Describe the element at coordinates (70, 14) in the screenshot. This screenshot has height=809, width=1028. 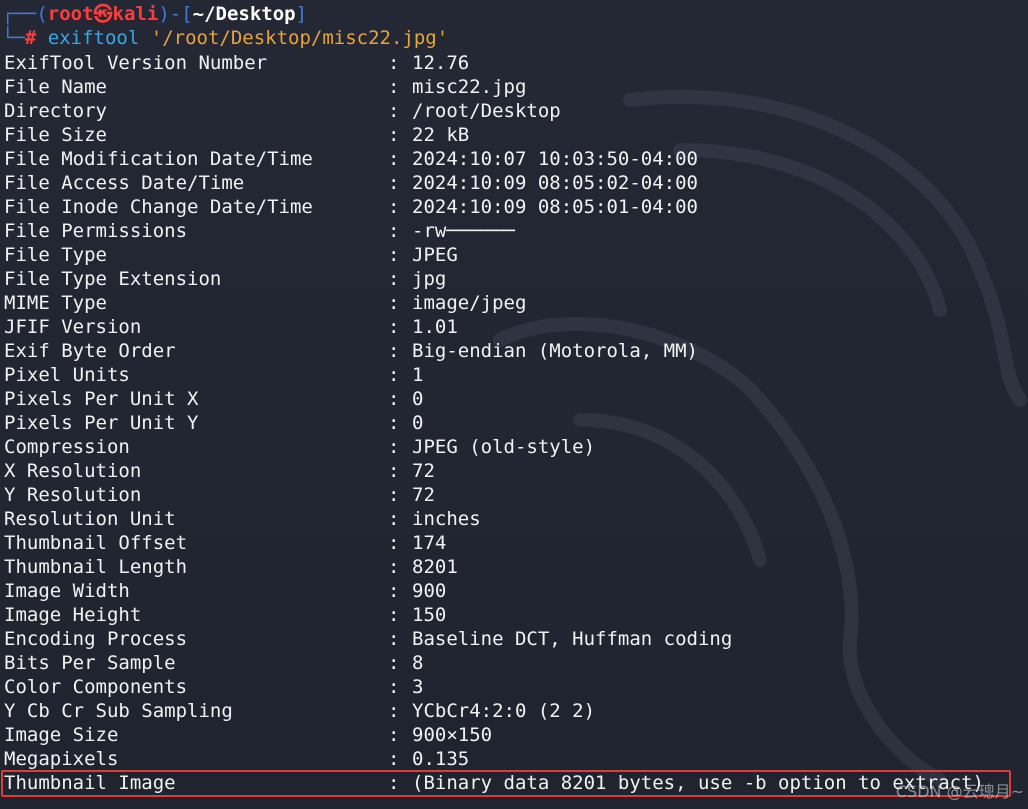
I see `prompt-user: root` at that location.